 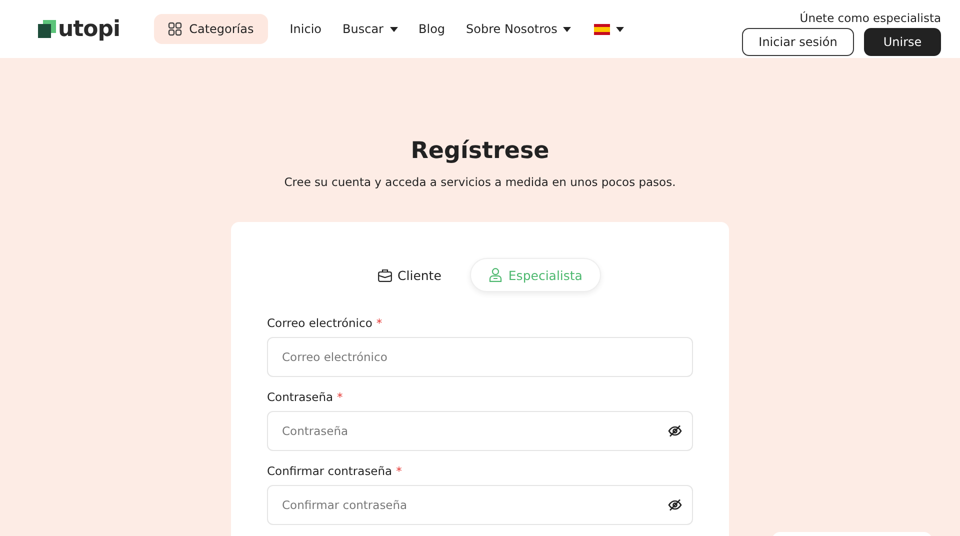 I want to click on categories-button: Categorías, so click(x=211, y=29).